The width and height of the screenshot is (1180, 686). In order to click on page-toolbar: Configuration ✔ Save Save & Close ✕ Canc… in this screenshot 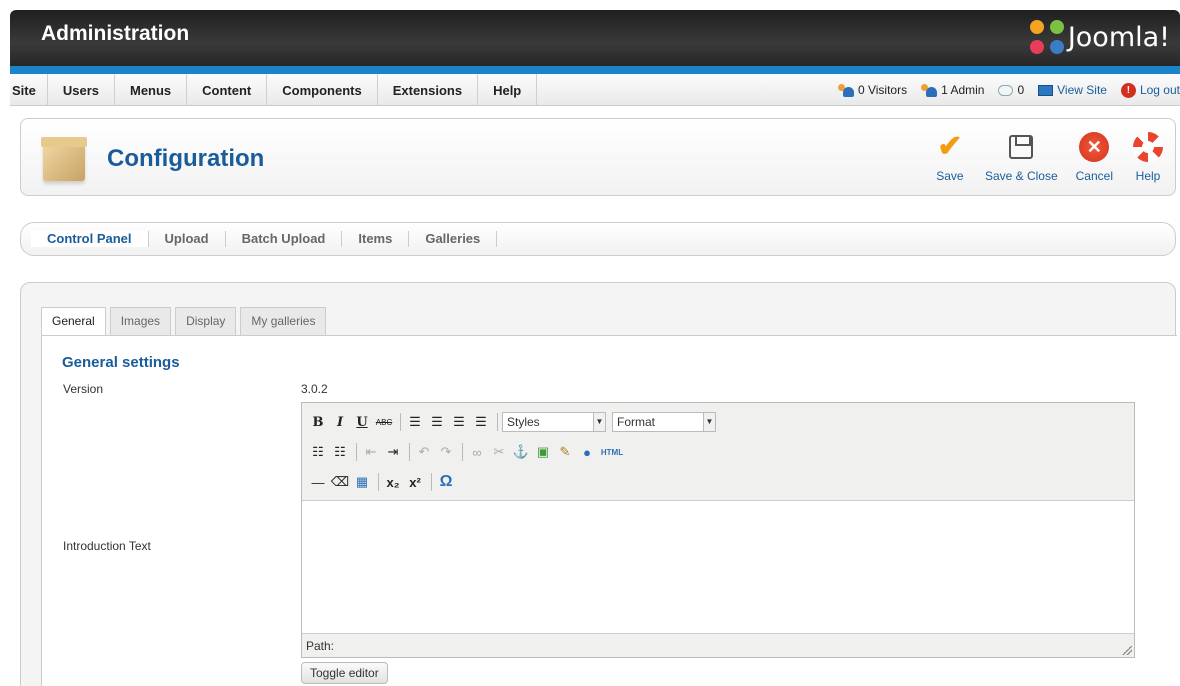, I will do `click(598, 157)`.